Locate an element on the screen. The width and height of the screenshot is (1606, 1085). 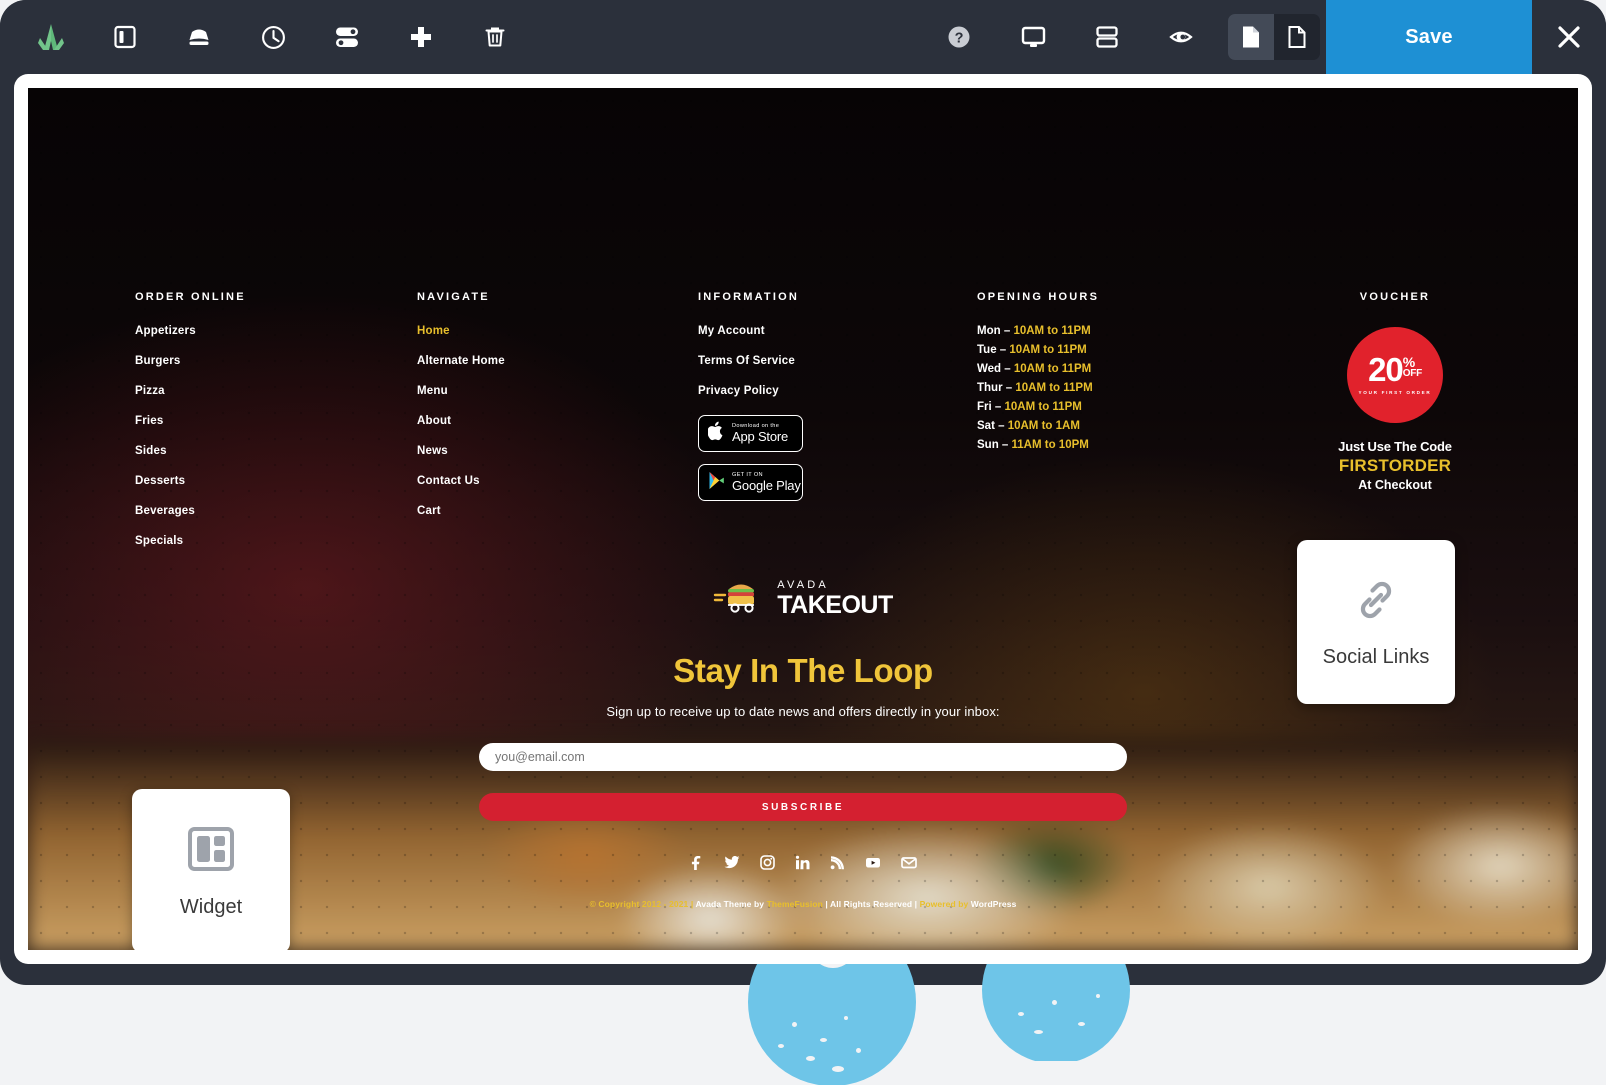
google-play-badge-text: GET IT ON Google Play is located at coordinates (766, 482).